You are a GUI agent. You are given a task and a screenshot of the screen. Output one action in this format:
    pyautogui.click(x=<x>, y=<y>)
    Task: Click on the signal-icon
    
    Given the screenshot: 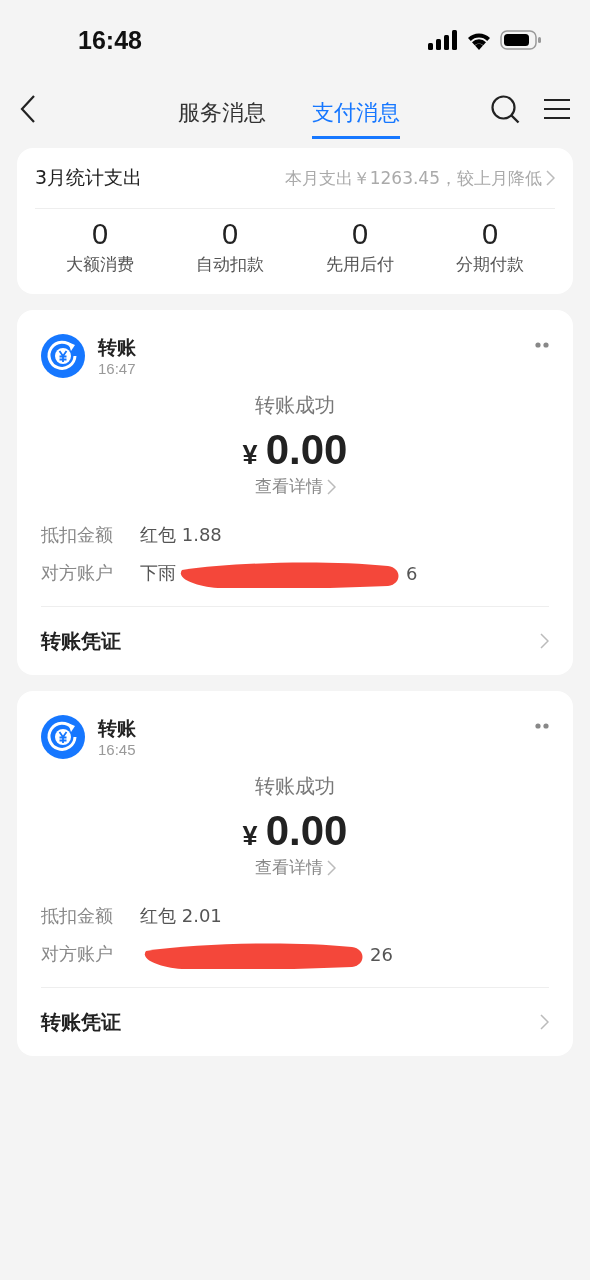 What is the action you would take?
    pyautogui.click(x=443, y=40)
    